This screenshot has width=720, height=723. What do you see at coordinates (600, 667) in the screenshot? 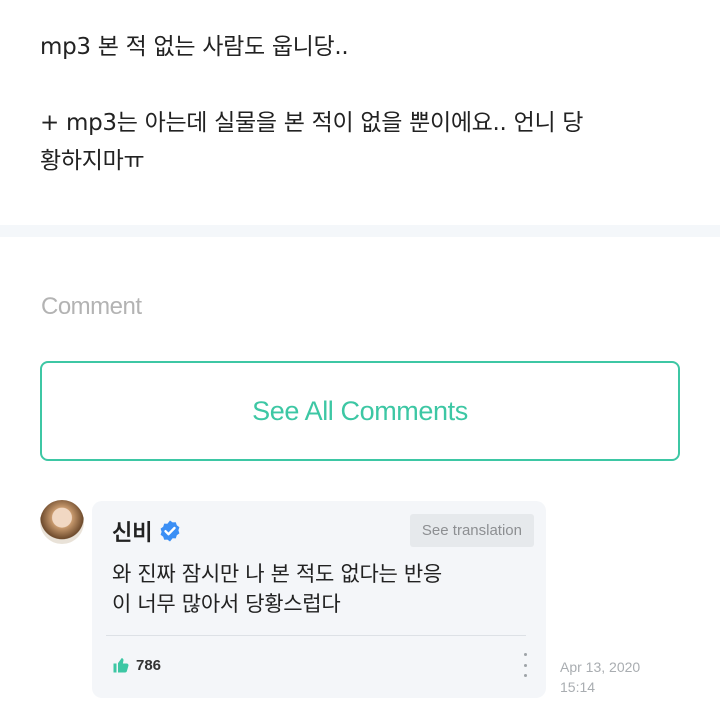
I see `comment-date: Apr 13, 2020` at bounding box center [600, 667].